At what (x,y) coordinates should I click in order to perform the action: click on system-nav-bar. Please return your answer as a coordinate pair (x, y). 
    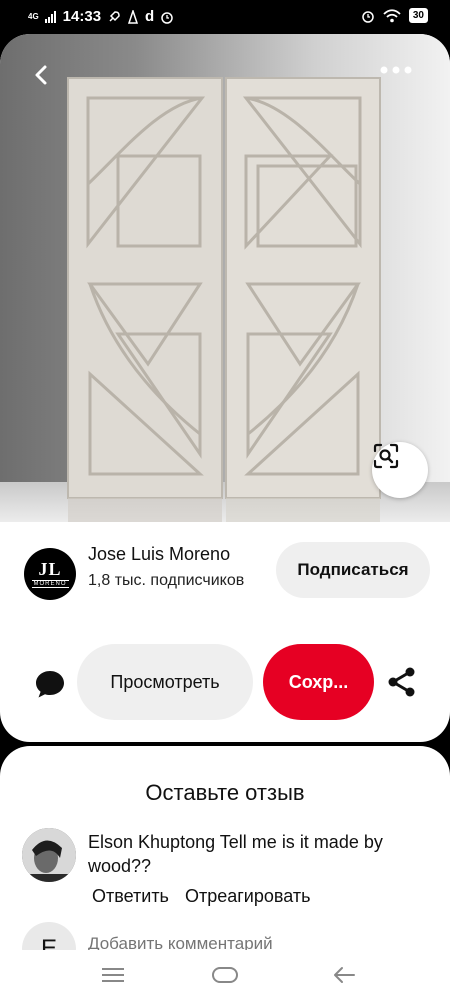
    Looking at the image, I should click on (225, 975).